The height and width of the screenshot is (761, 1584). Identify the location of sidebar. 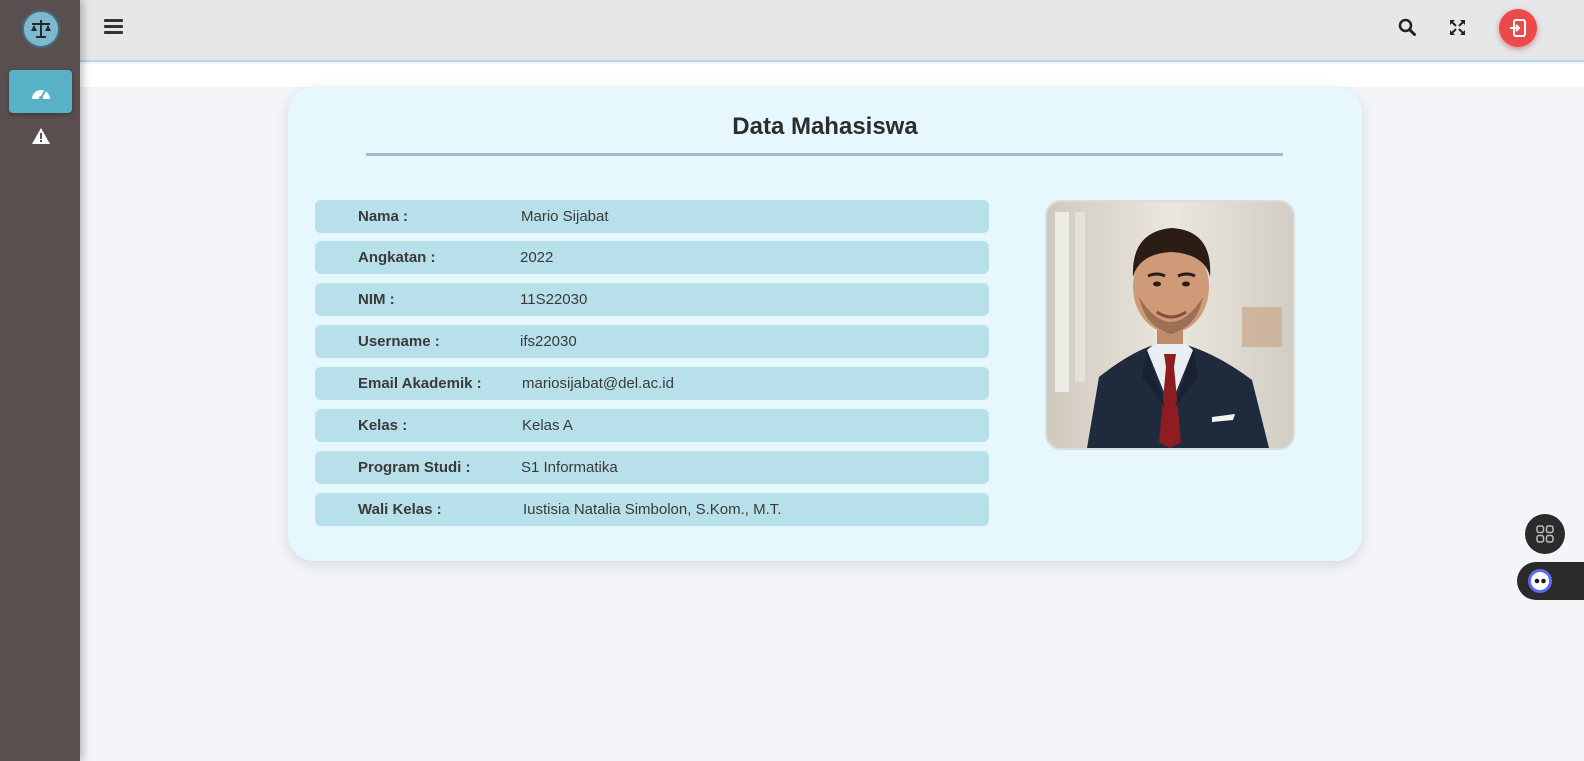
(40, 380).